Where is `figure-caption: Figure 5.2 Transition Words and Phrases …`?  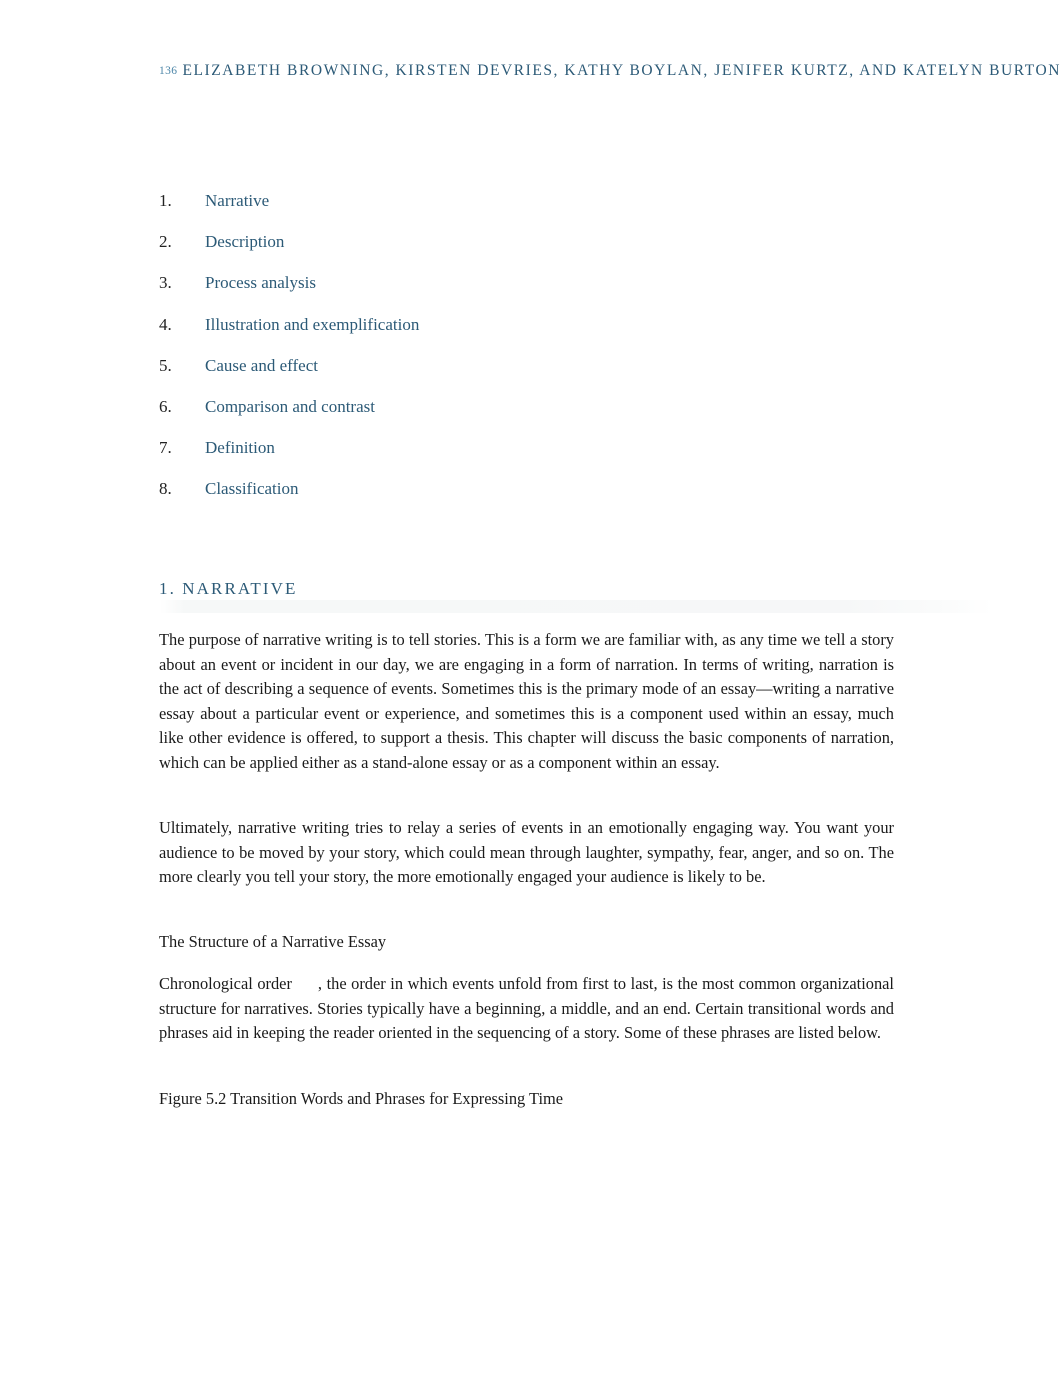
figure-caption: Figure 5.2 Transition Words and Phrases … is located at coordinates (361, 1098).